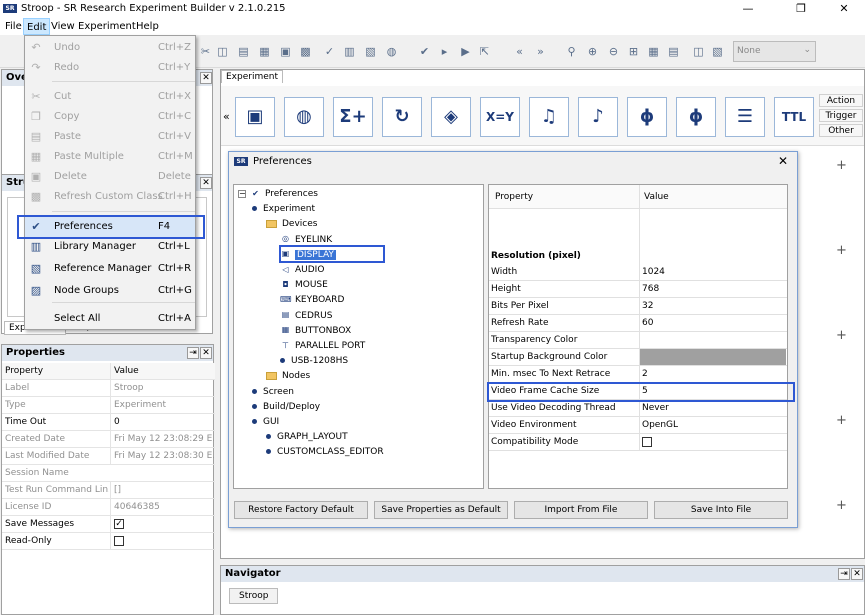  Describe the element at coordinates (252, 76) in the screenshot. I see `tab-experiment-graph: Experiment` at that location.